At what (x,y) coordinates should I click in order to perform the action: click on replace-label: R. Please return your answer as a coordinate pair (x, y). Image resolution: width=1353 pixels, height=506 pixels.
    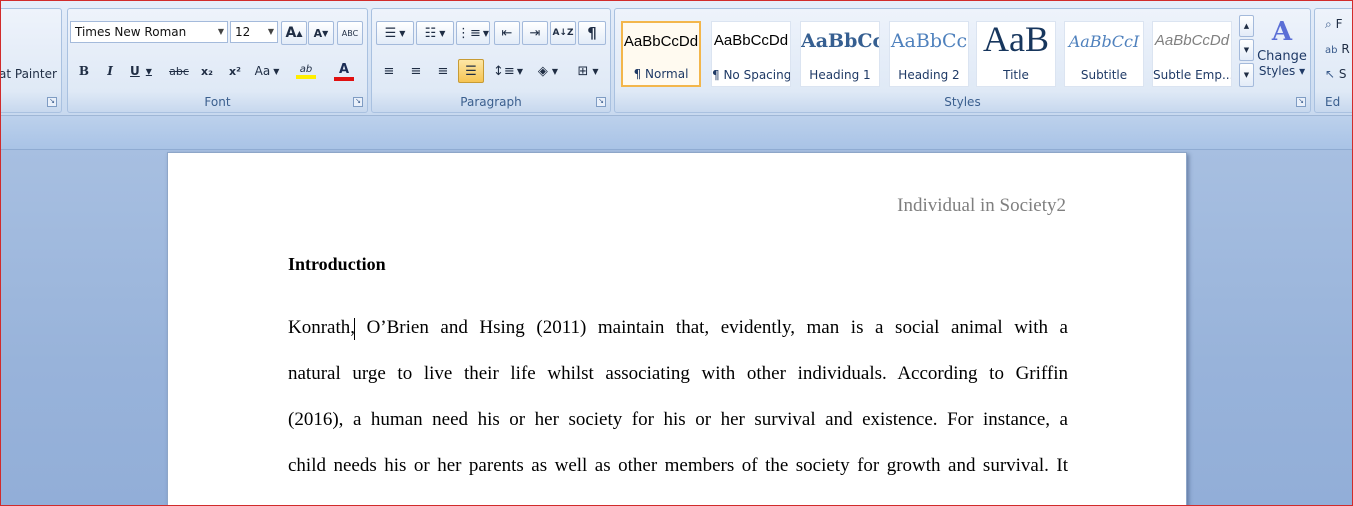
    Looking at the image, I should click on (1345, 49).